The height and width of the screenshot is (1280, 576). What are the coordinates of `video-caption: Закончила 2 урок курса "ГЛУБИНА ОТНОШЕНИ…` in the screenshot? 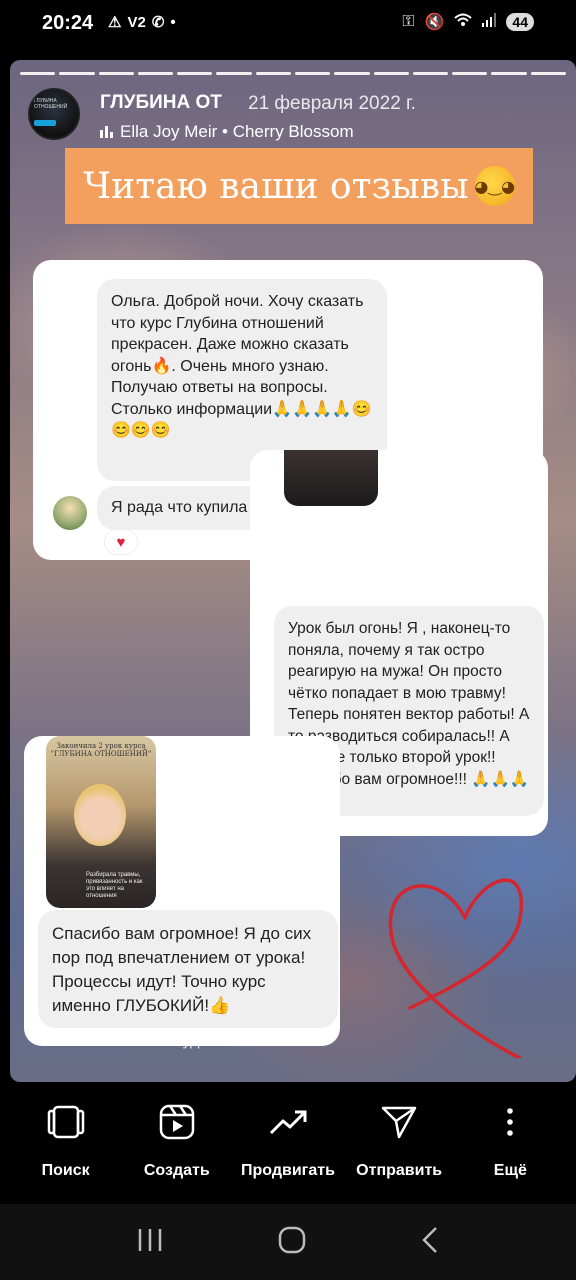 It's located at (101, 750).